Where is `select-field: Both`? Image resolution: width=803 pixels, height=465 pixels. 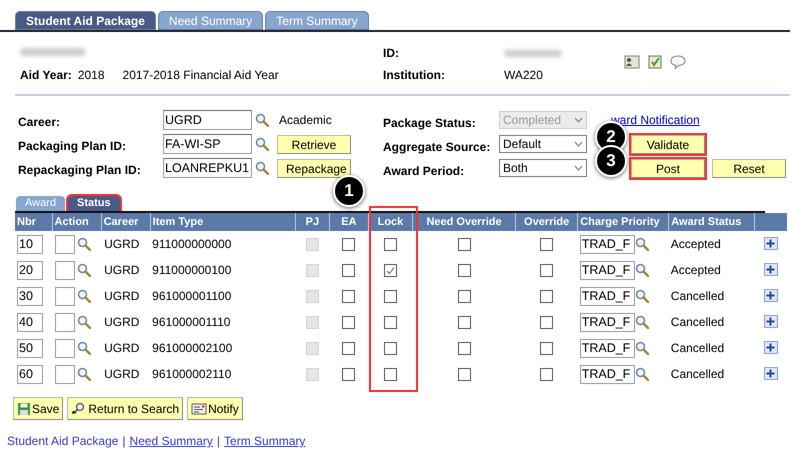 select-field: Both is located at coordinates (543, 168).